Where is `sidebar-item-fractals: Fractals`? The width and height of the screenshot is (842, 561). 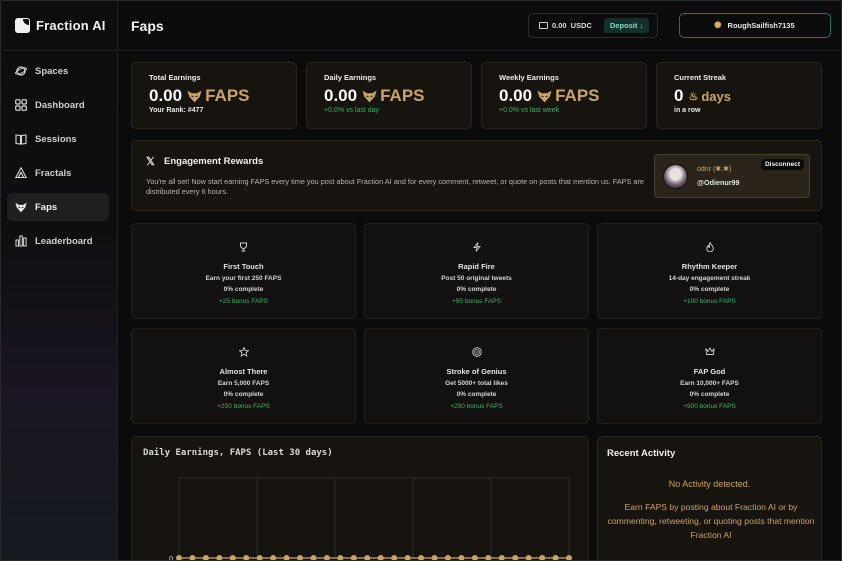 sidebar-item-fractals: Fractals is located at coordinates (58, 173).